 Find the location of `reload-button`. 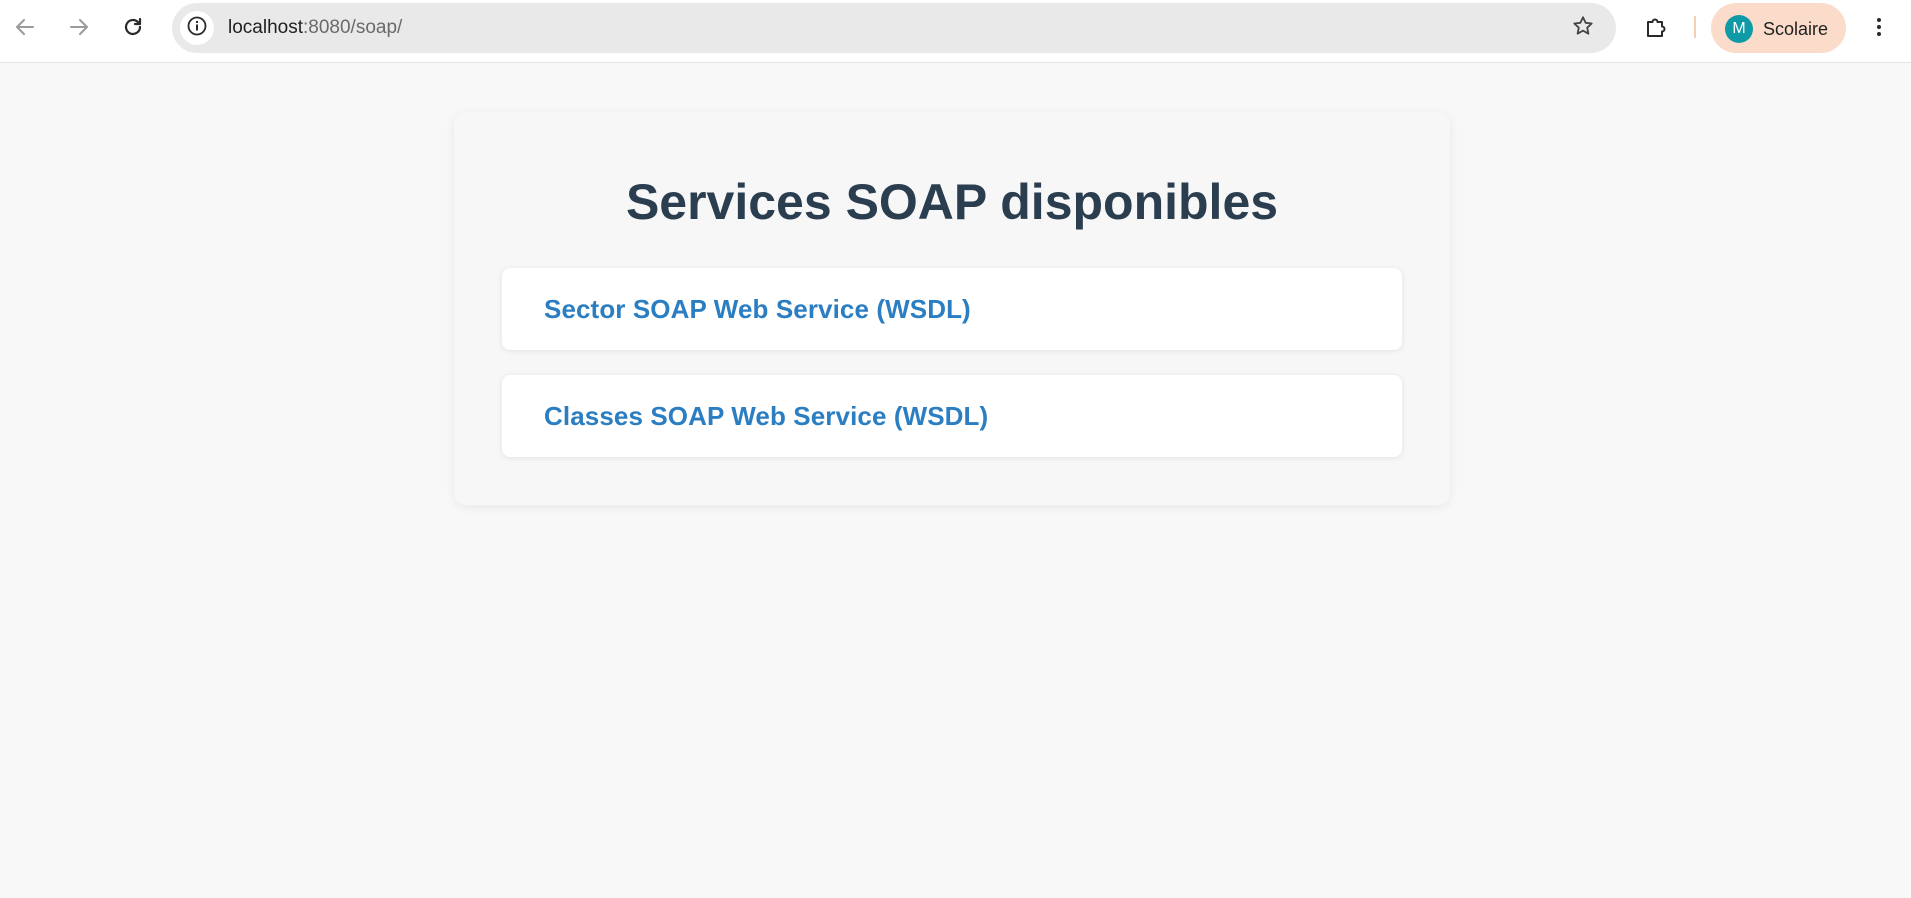

reload-button is located at coordinates (133, 27).